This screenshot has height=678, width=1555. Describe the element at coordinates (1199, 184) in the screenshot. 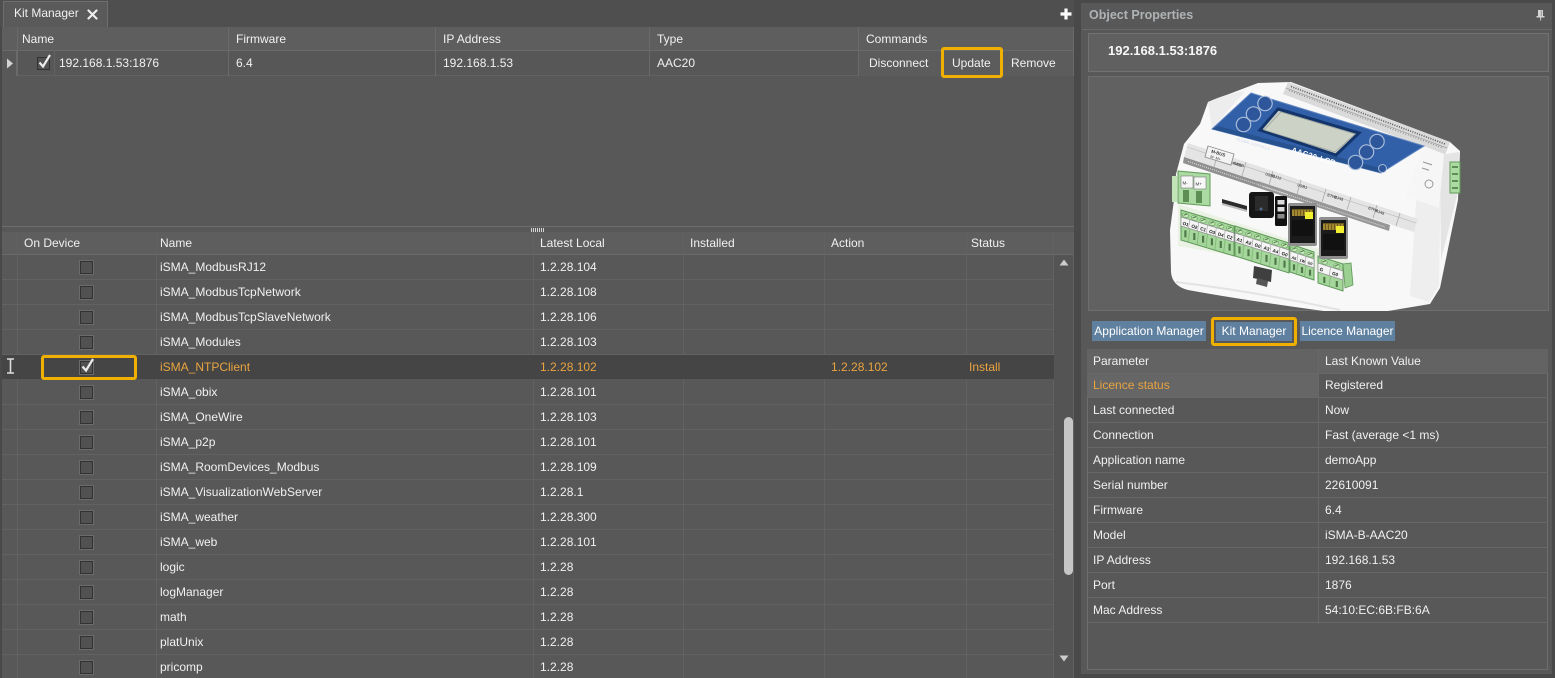

I see `svg-text: M+` at that location.